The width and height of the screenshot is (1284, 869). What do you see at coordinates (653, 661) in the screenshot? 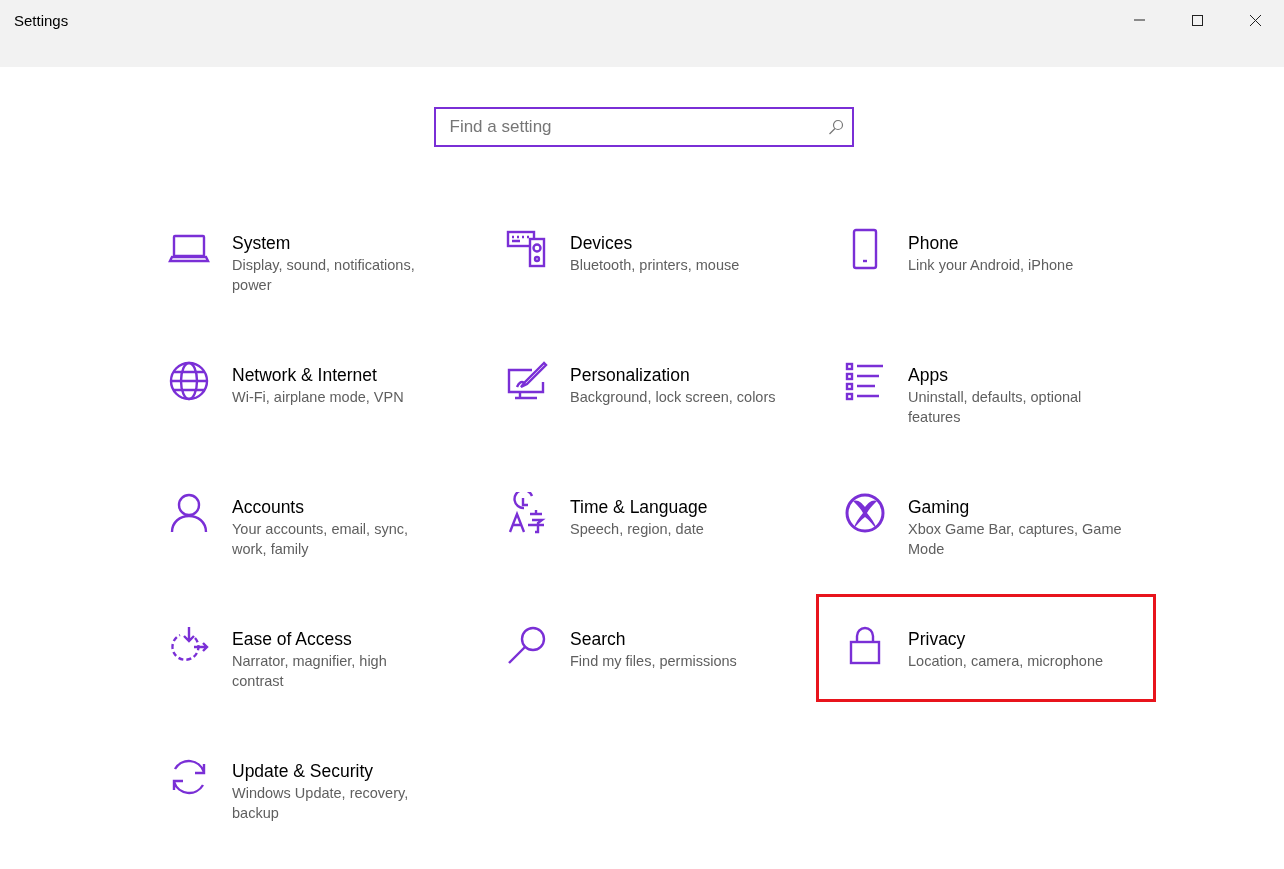
I see `tile-description: Find my files, permissions` at bounding box center [653, 661].